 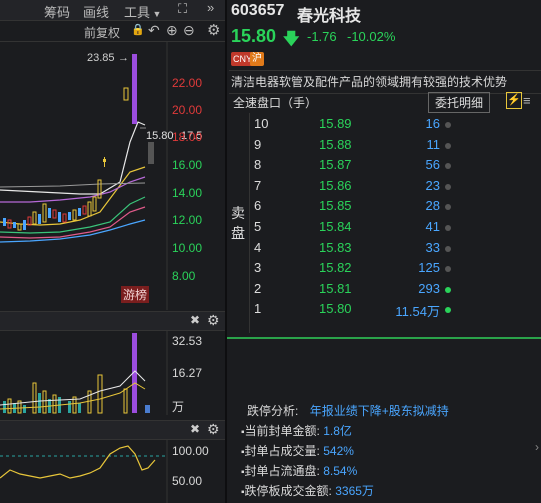 I want to click on level-price: 15.81, so click(x=335, y=288).